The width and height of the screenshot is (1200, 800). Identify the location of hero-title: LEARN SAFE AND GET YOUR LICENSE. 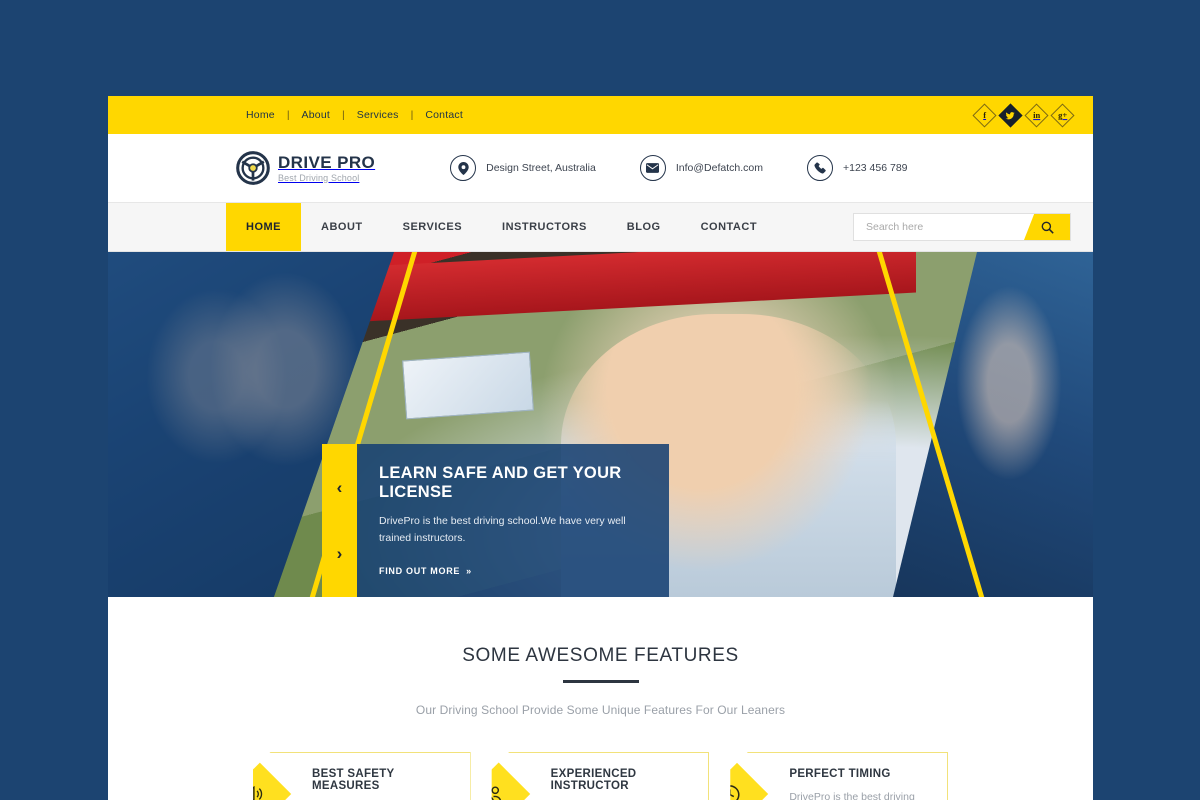
(500, 482).